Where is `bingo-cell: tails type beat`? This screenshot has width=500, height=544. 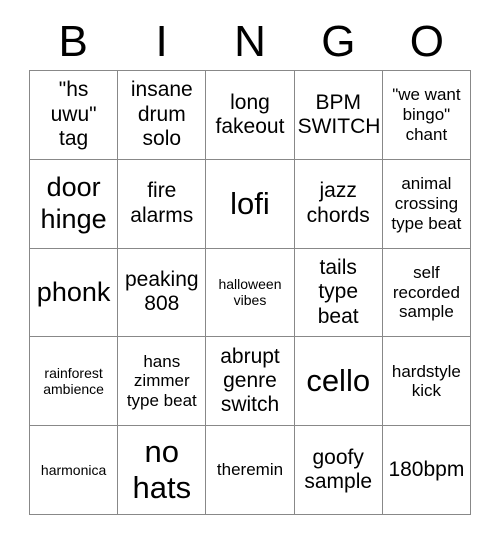
bingo-cell: tails type beat is located at coordinates (338, 293).